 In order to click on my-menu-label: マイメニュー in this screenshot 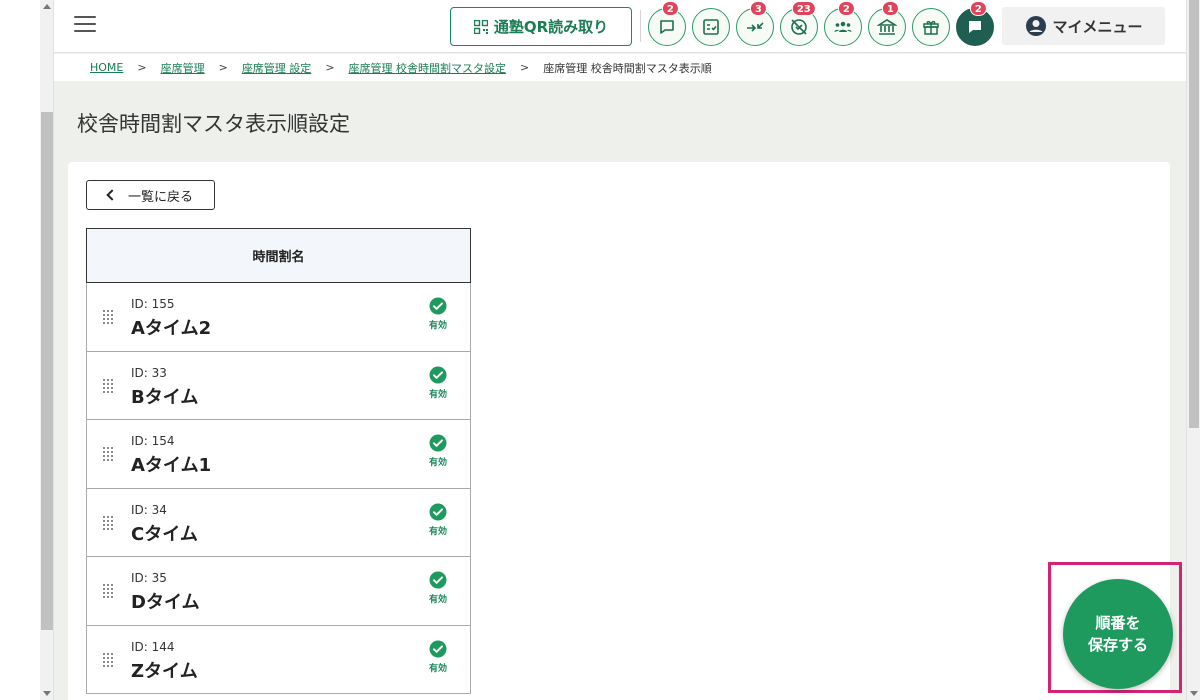, I will do `click(1097, 26)`.